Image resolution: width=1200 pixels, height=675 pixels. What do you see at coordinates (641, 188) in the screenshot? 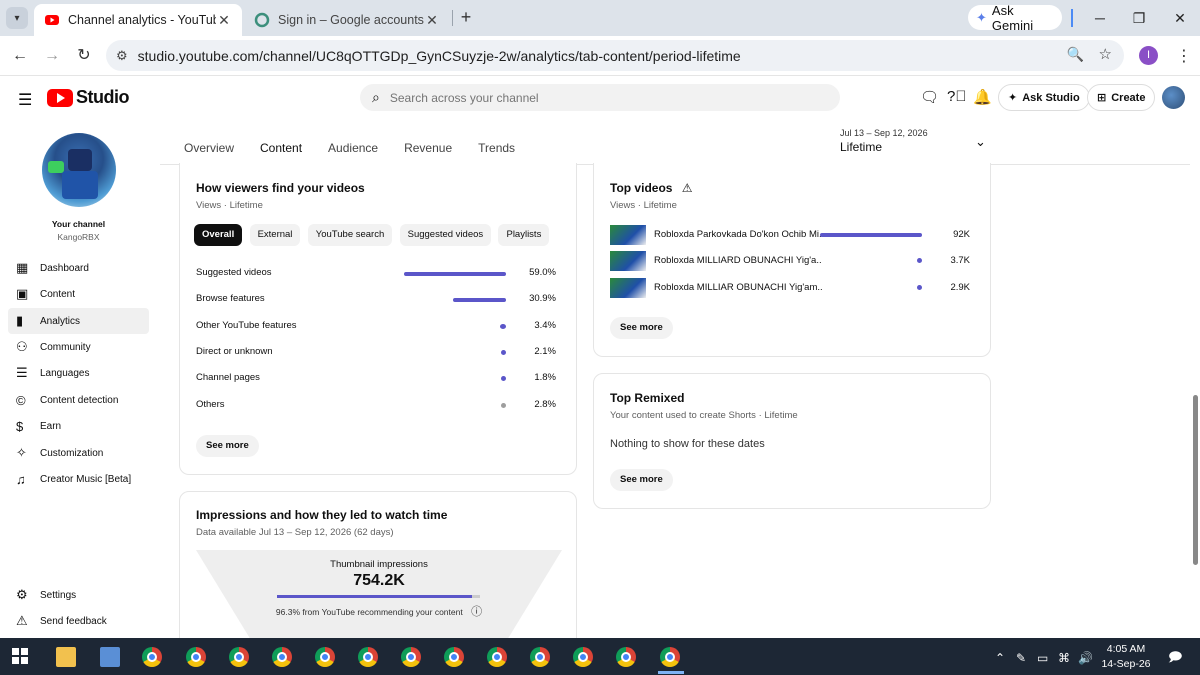
I see `top-videos-title: Top videos` at bounding box center [641, 188].